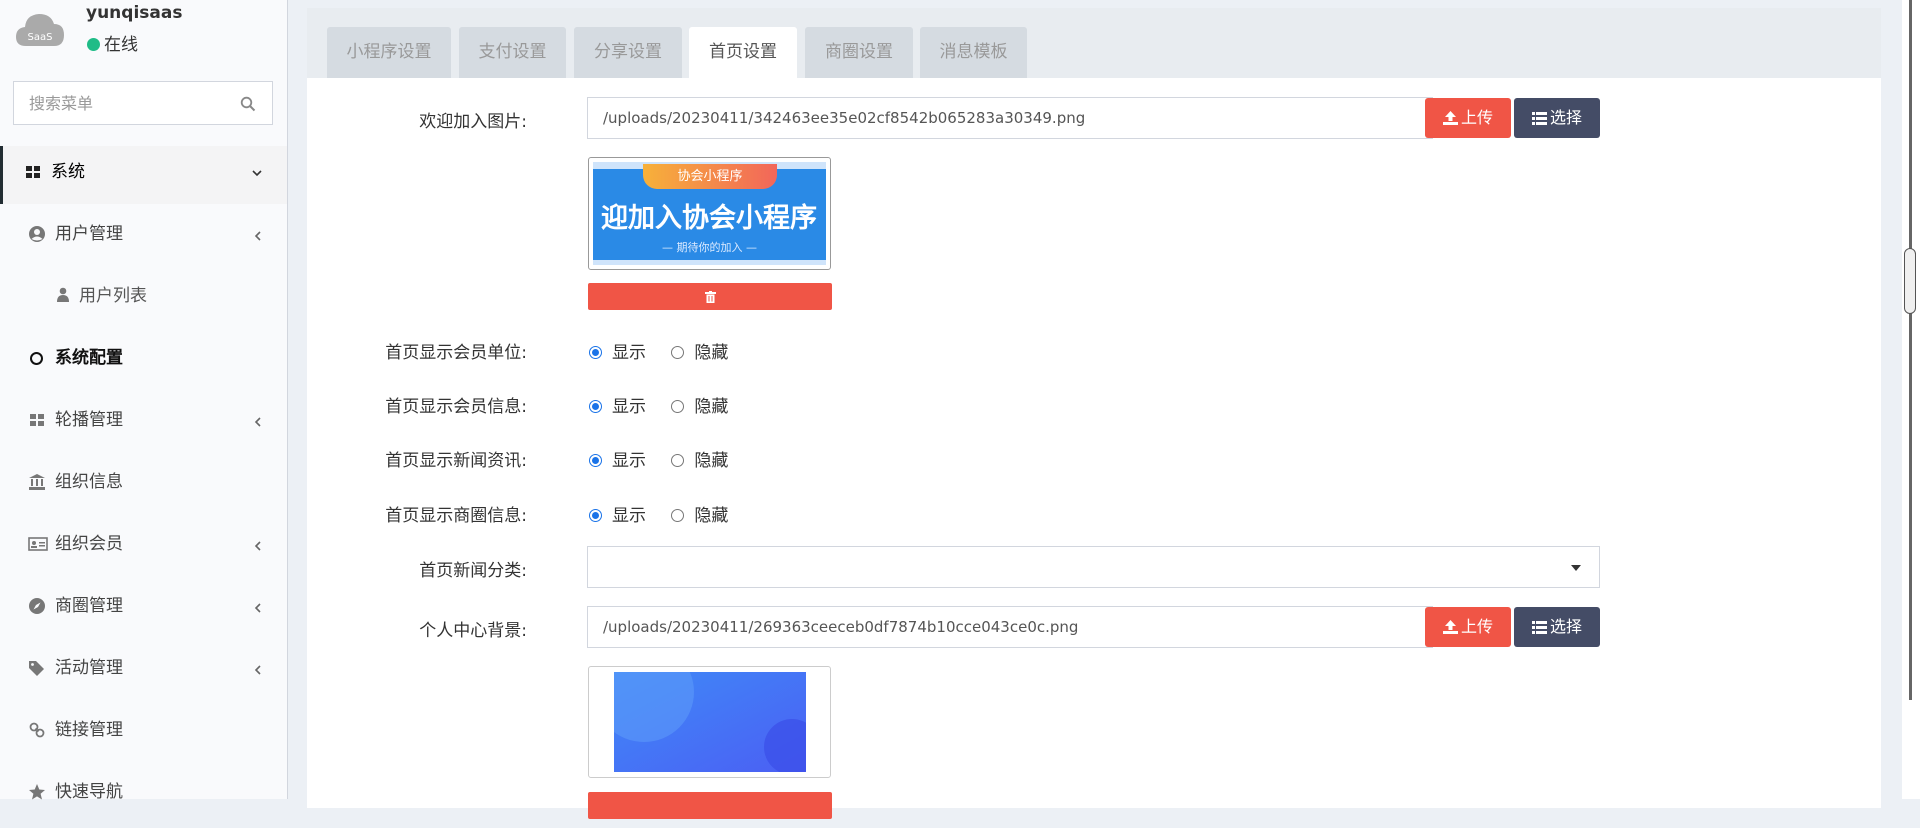 This screenshot has width=1920, height=828. What do you see at coordinates (456, 353) in the screenshot?
I see `show-member-units-label: 首页显示会员单位:` at bounding box center [456, 353].